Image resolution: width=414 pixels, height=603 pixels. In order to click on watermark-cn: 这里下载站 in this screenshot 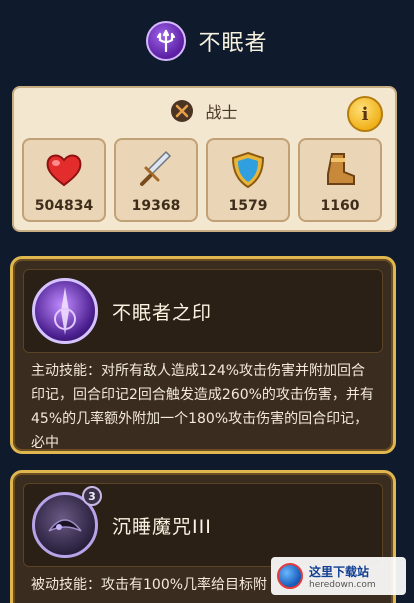, I will do `click(339, 571)`.